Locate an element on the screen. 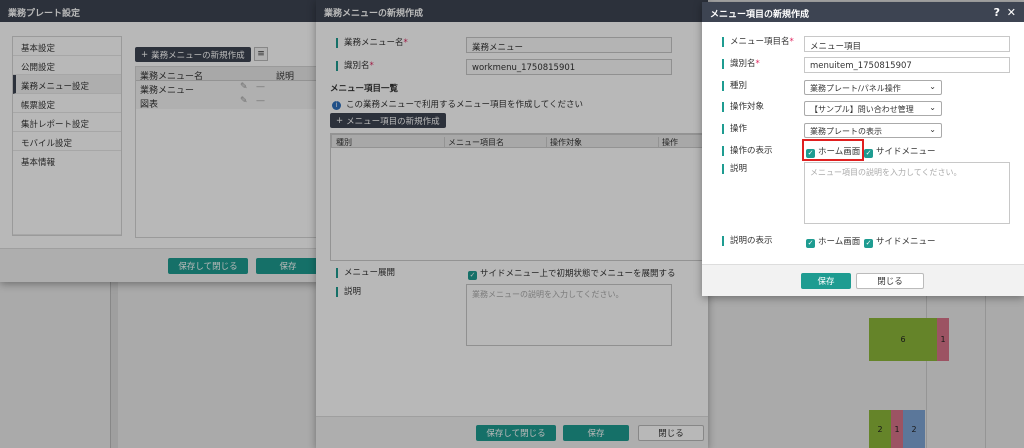  side-option: ✓ サイドメニュー is located at coordinates (900, 151).